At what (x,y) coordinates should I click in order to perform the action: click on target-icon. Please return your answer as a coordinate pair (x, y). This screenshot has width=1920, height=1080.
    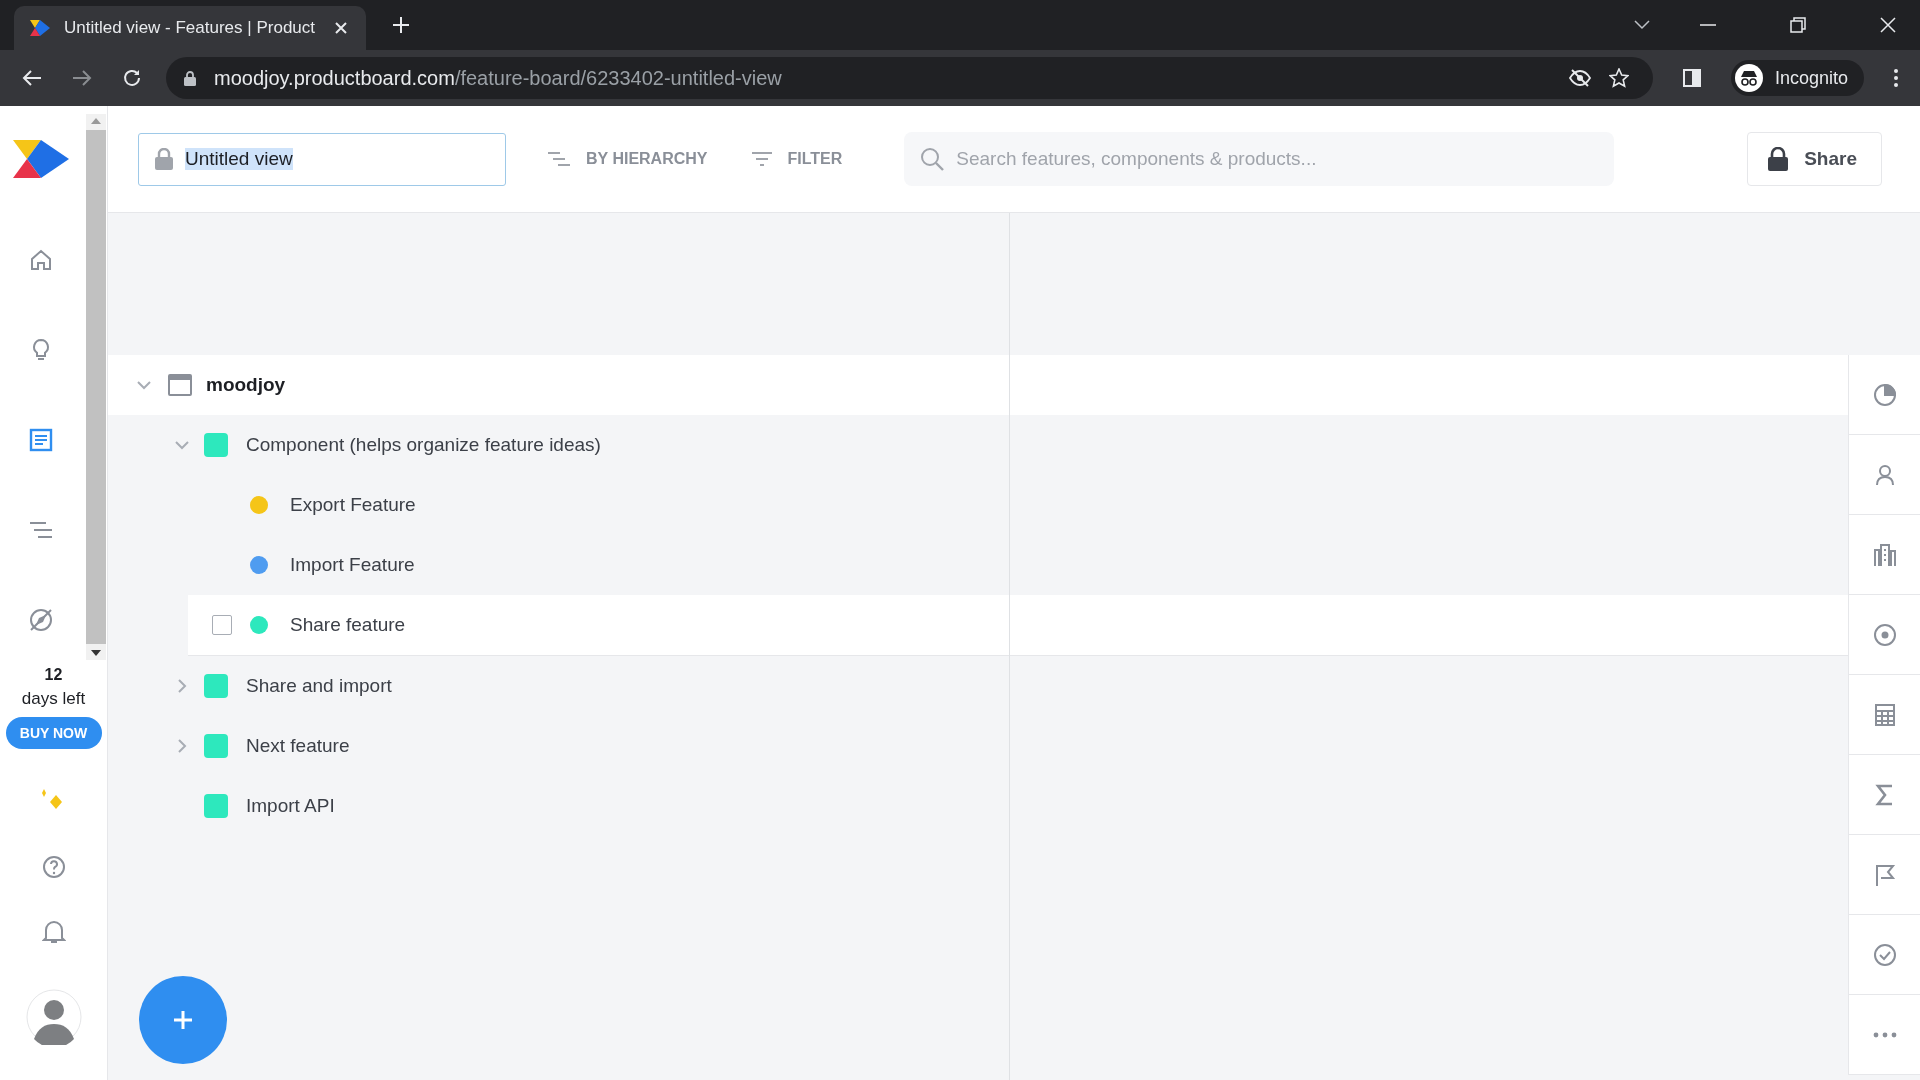
    Looking at the image, I should click on (1884, 634).